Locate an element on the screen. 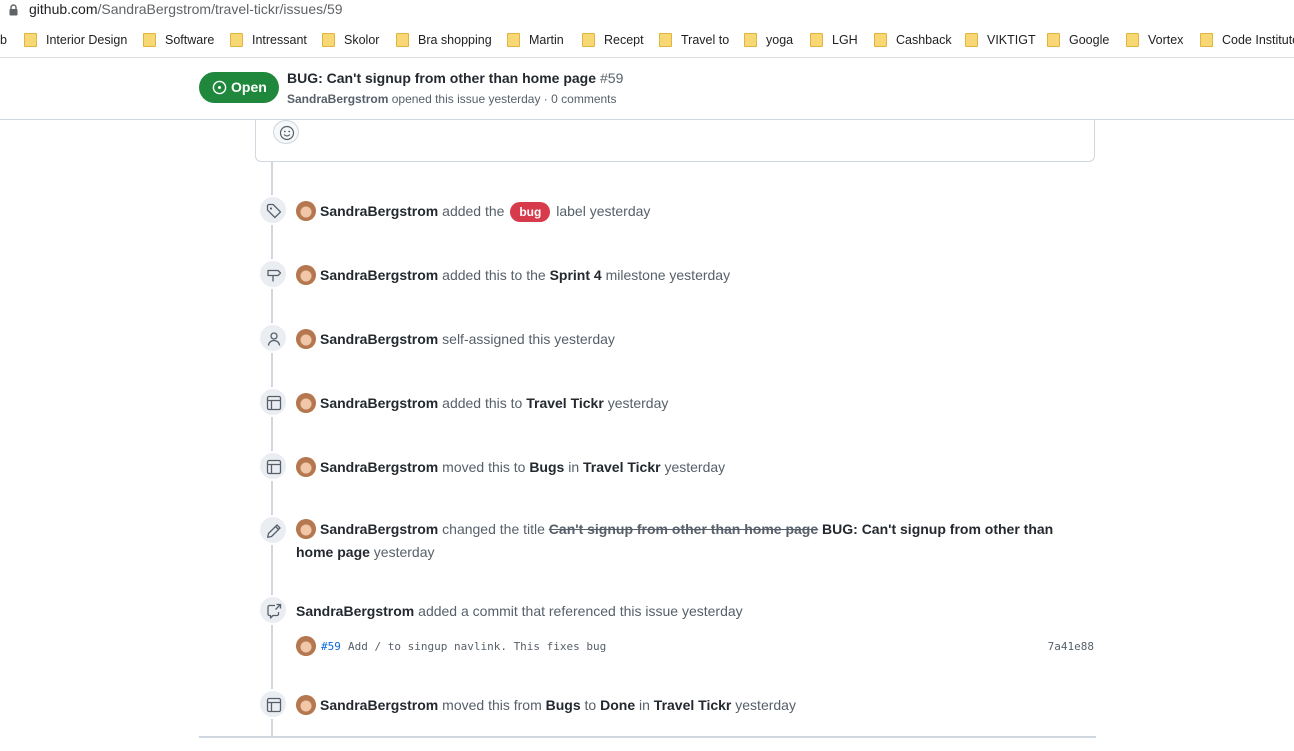  bookmark-label: Martin is located at coordinates (546, 40).